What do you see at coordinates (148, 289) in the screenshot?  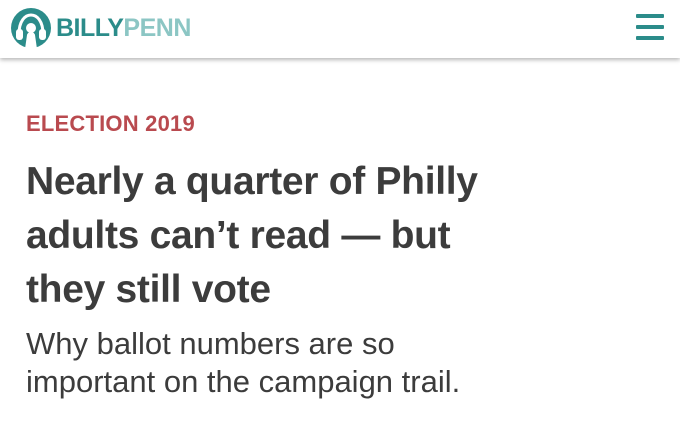 I see `headline-line: they still vote` at bounding box center [148, 289].